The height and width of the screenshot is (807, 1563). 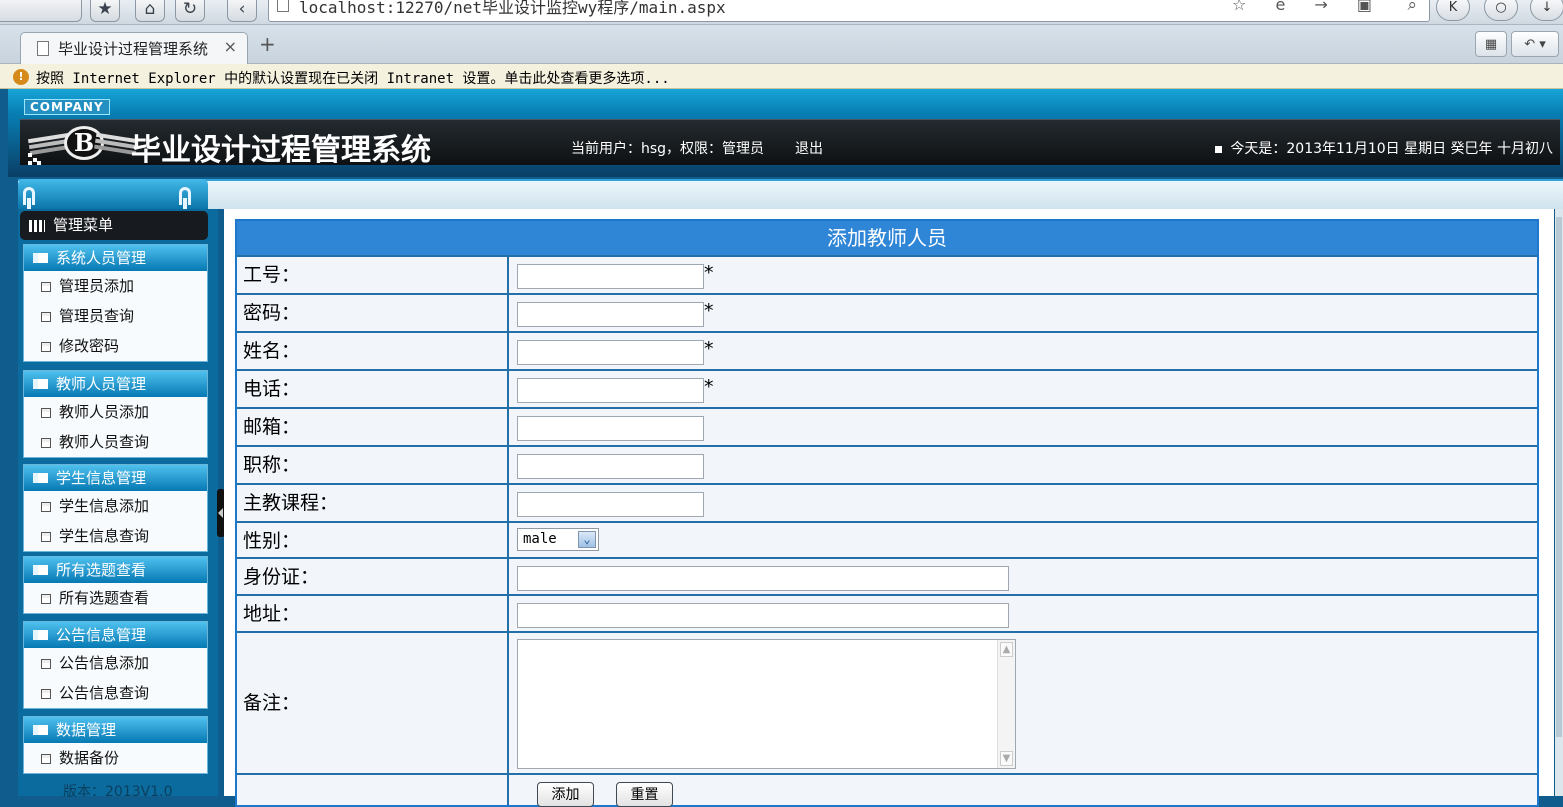 What do you see at coordinates (1412, 7) in the screenshot?
I see `search-icon: ⌕` at bounding box center [1412, 7].